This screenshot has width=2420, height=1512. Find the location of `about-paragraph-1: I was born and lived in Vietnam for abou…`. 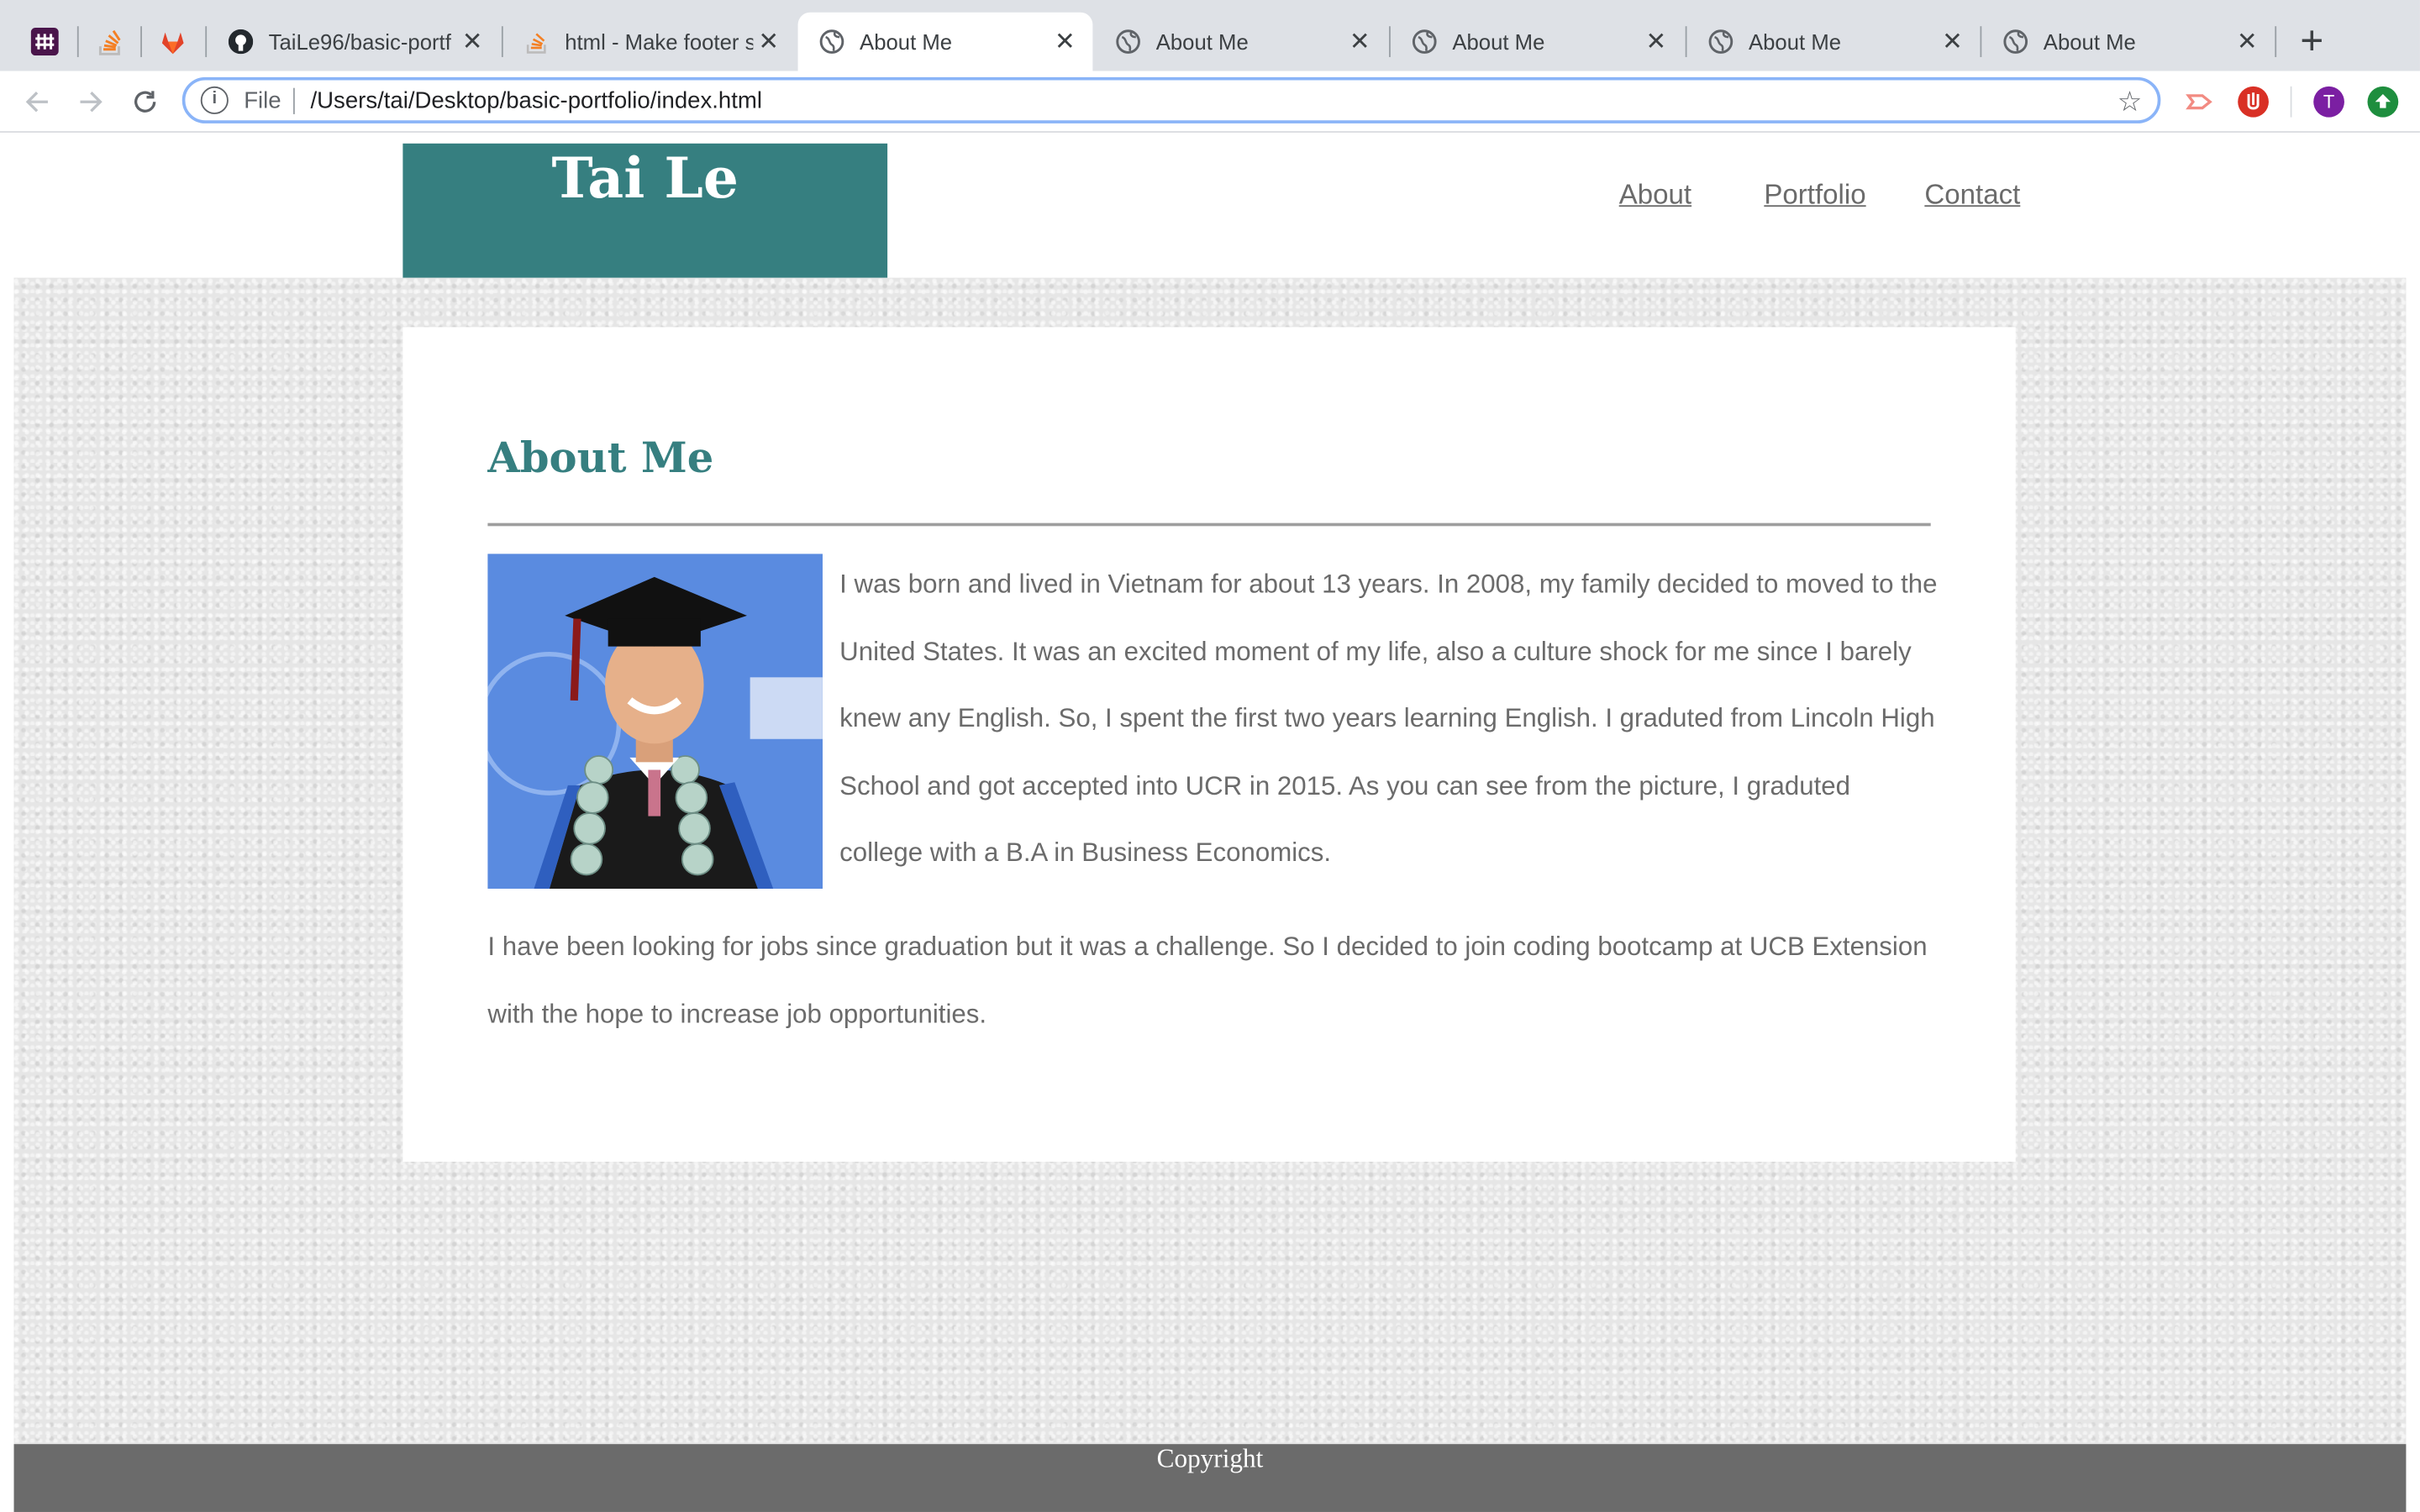

about-paragraph-1: I was born and lived in Vietnam for abou… is located at coordinates (1388, 718).